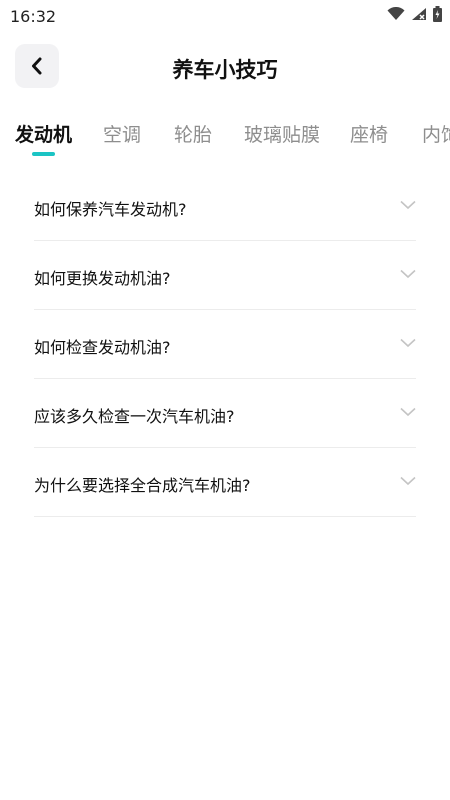 The width and height of the screenshot is (450, 800). Describe the element at coordinates (225, 275) in the screenshot. I see `faq-item: 如何更换发动机油?` at that location.